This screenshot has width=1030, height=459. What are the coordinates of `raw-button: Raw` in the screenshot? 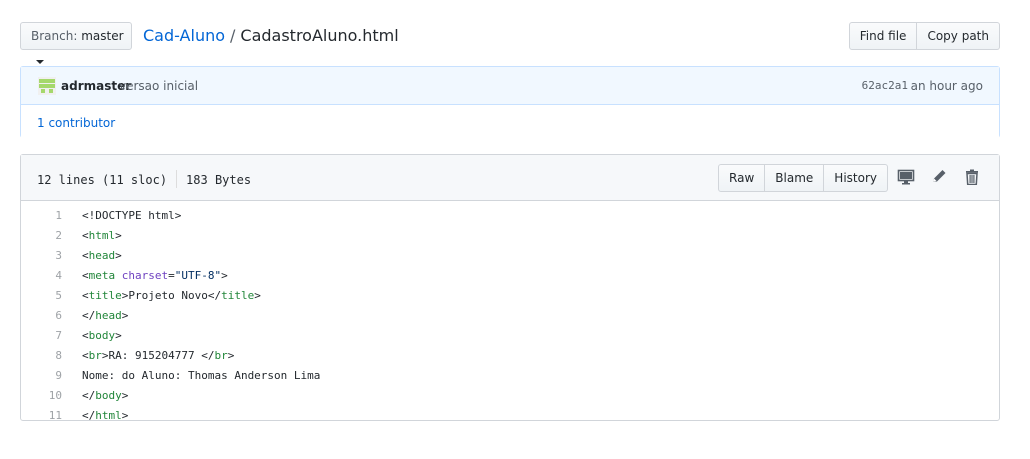 It's located at (742, 178).